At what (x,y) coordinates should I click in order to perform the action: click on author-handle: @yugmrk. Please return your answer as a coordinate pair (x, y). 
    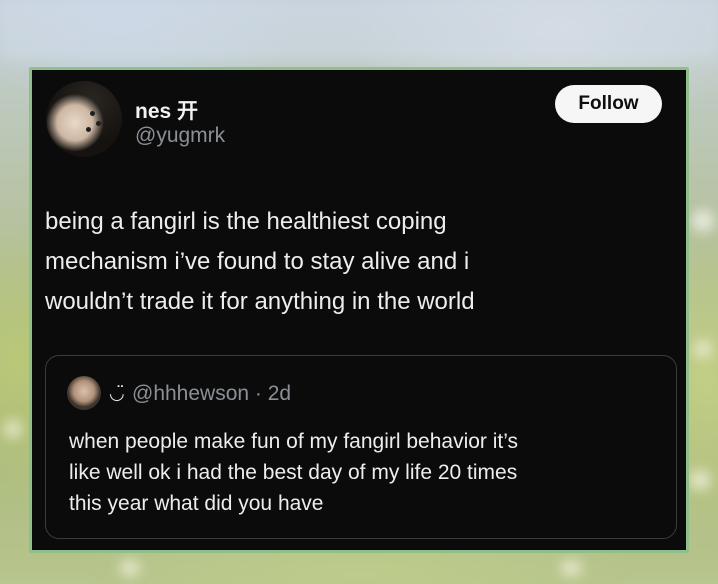
    Looking at the image, I should click on (180, 136).